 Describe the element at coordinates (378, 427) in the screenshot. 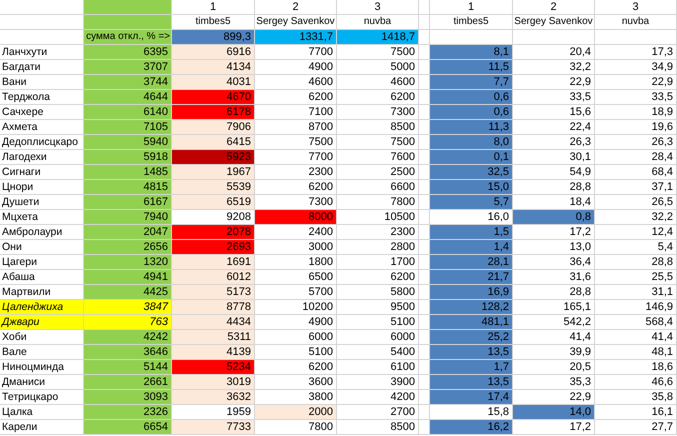

I see `table-cell: 8500` at that location.